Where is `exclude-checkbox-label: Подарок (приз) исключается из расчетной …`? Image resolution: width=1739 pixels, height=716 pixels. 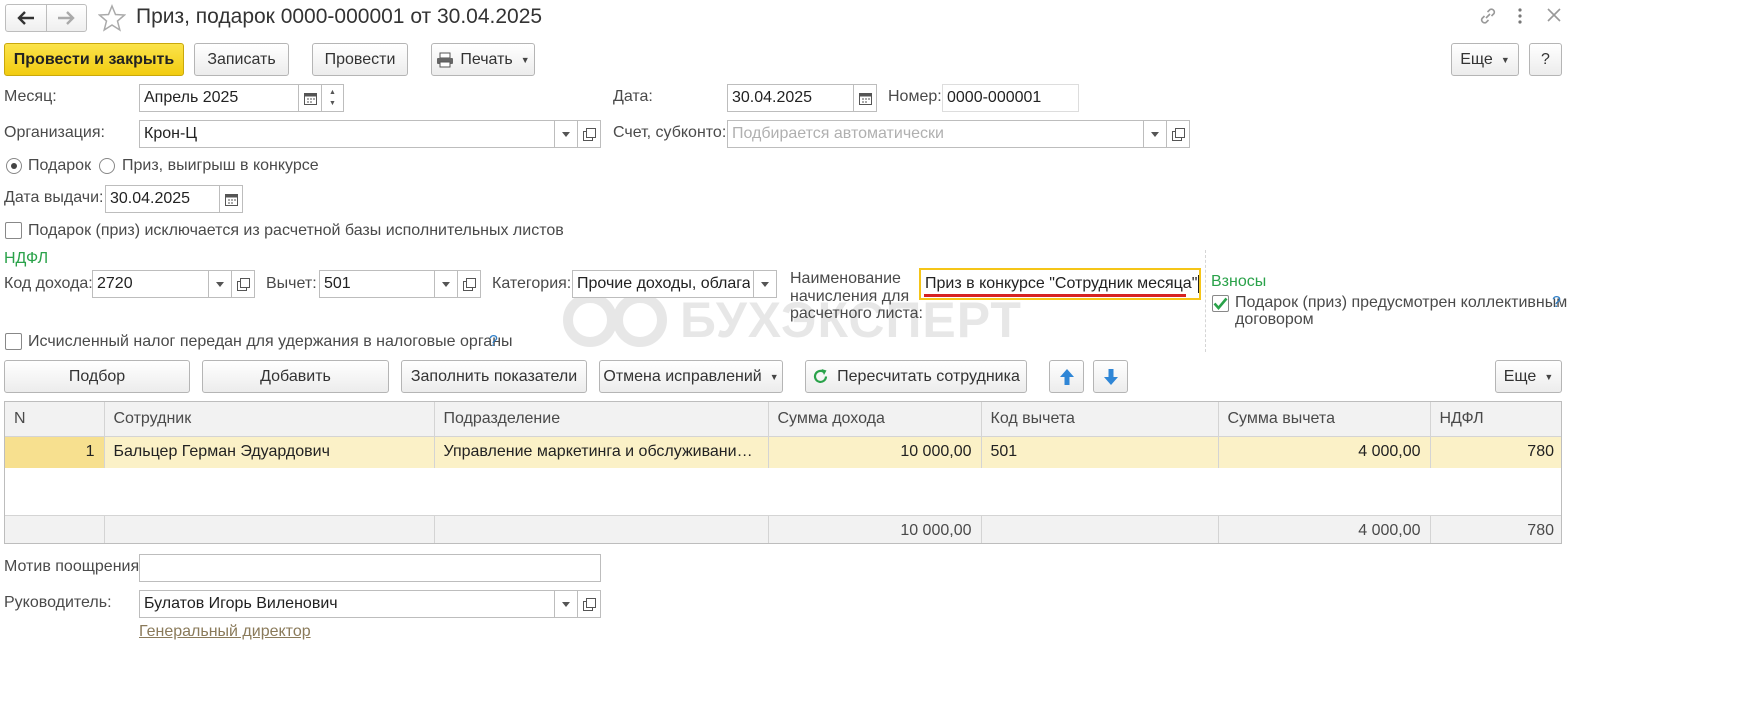
exclude-checkbox-label: Подарок (приз) исключается из расчетной … is located at coordinates (296, 231).